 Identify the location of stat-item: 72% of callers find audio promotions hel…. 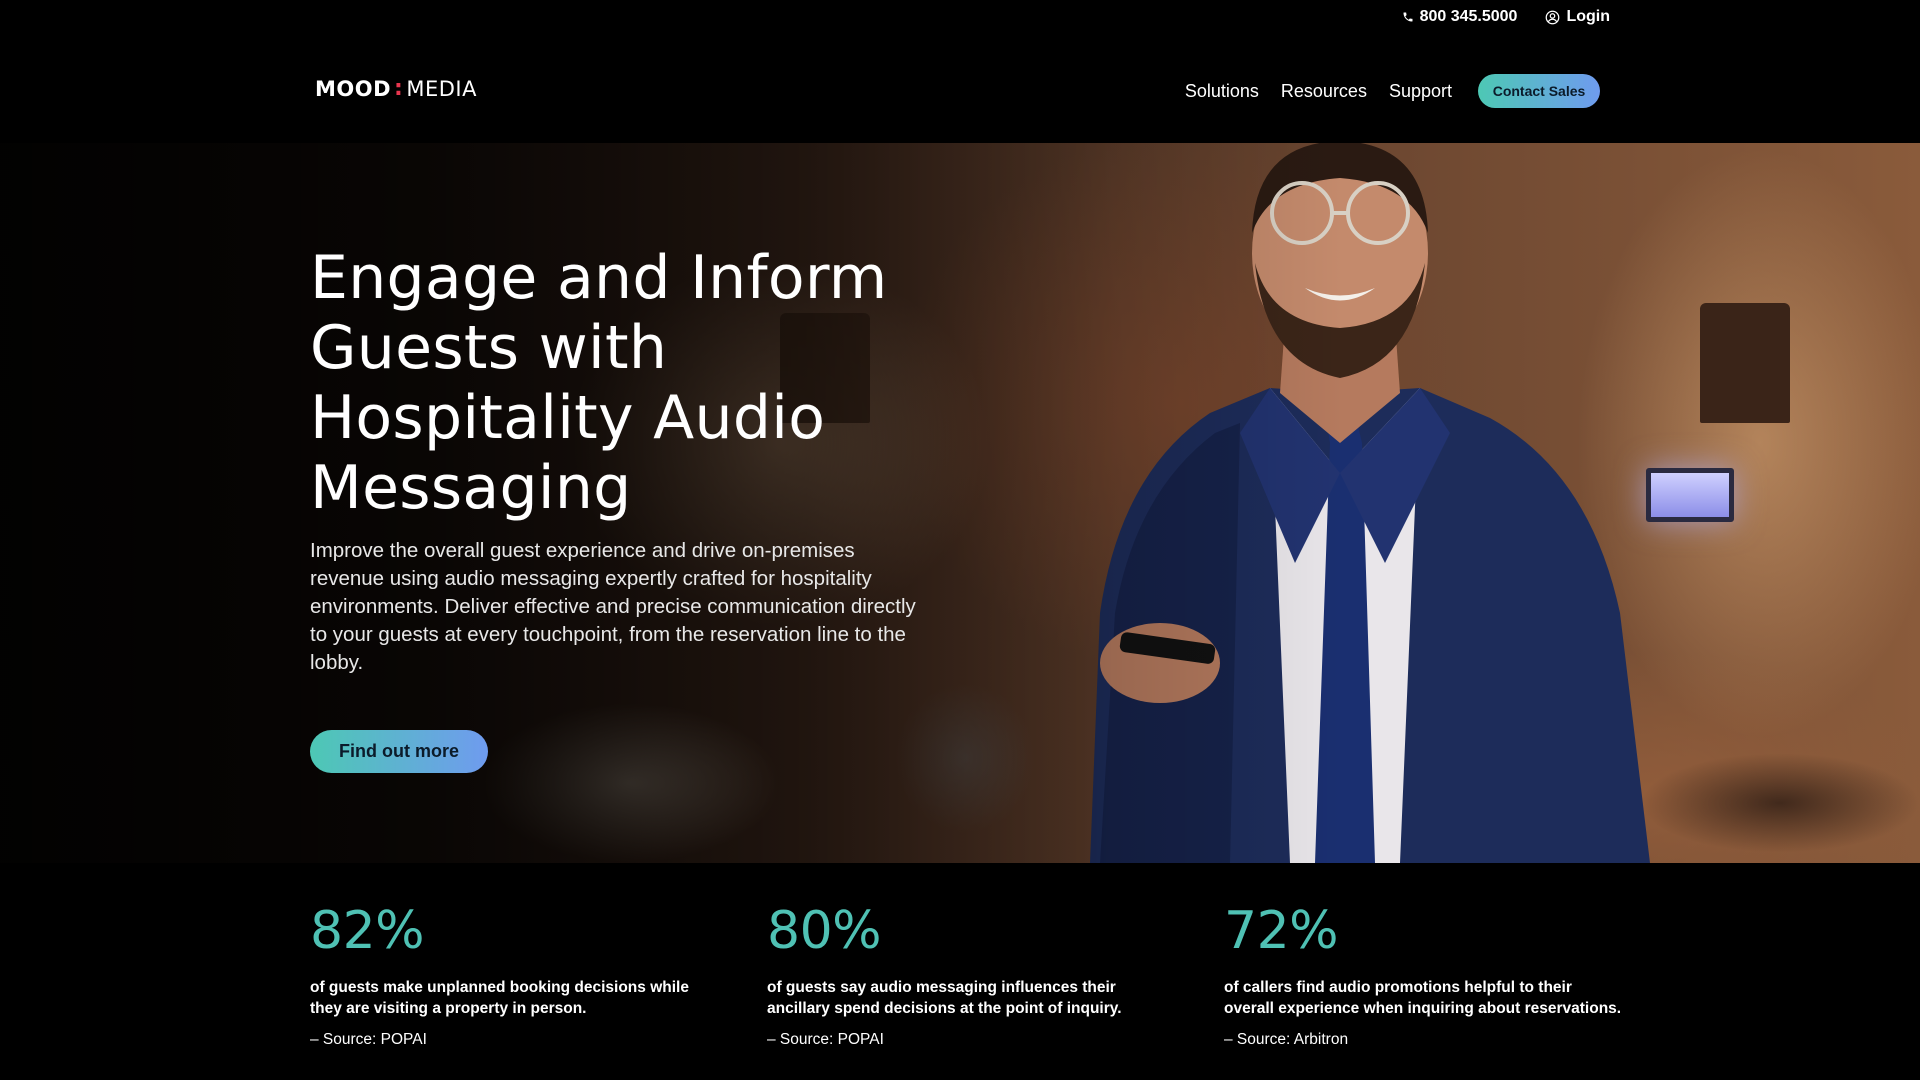
(1424, 976).